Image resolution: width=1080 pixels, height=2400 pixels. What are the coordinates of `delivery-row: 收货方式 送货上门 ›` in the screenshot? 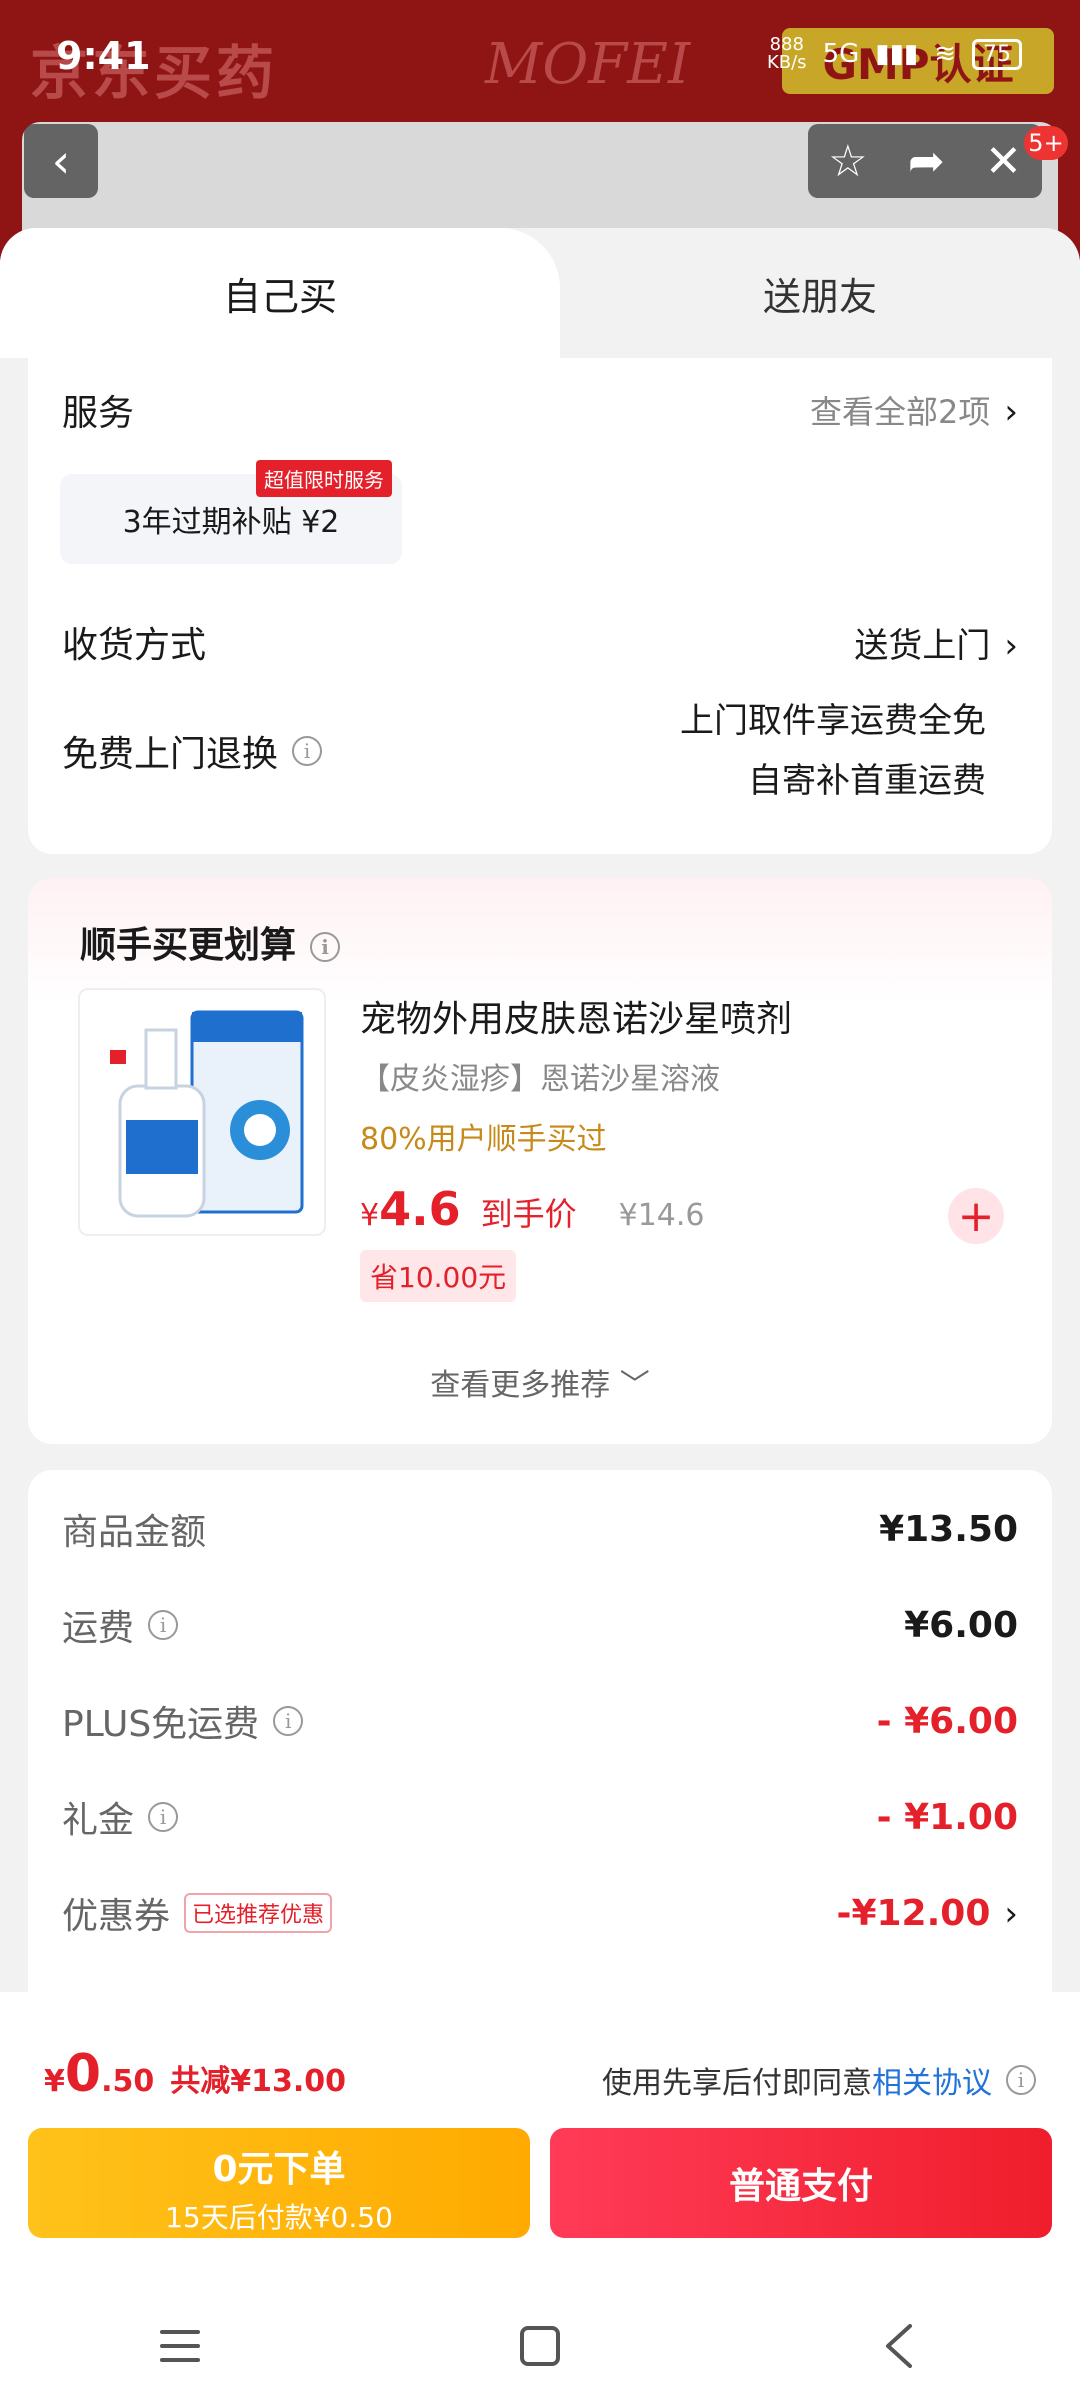 It's located at (540, 642).